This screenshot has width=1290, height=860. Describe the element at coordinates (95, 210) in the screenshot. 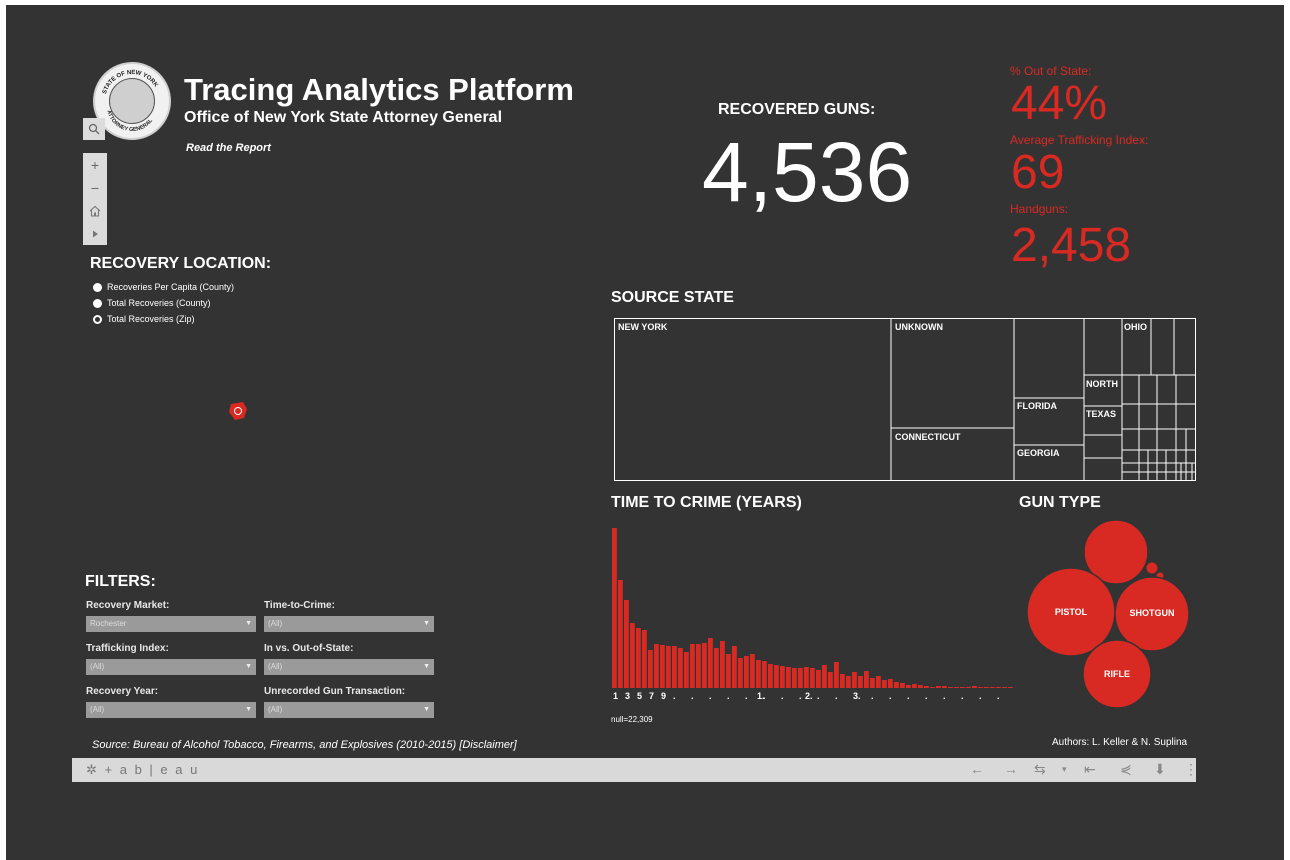

I see `map-home-button` at that location.